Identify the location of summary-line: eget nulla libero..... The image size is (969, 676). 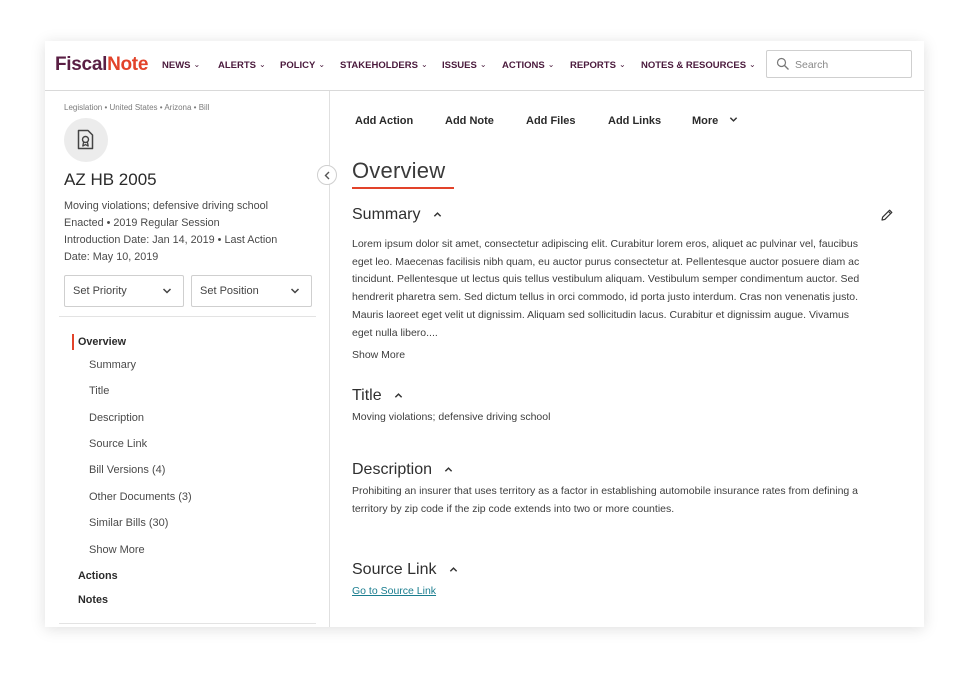
(395, 332).